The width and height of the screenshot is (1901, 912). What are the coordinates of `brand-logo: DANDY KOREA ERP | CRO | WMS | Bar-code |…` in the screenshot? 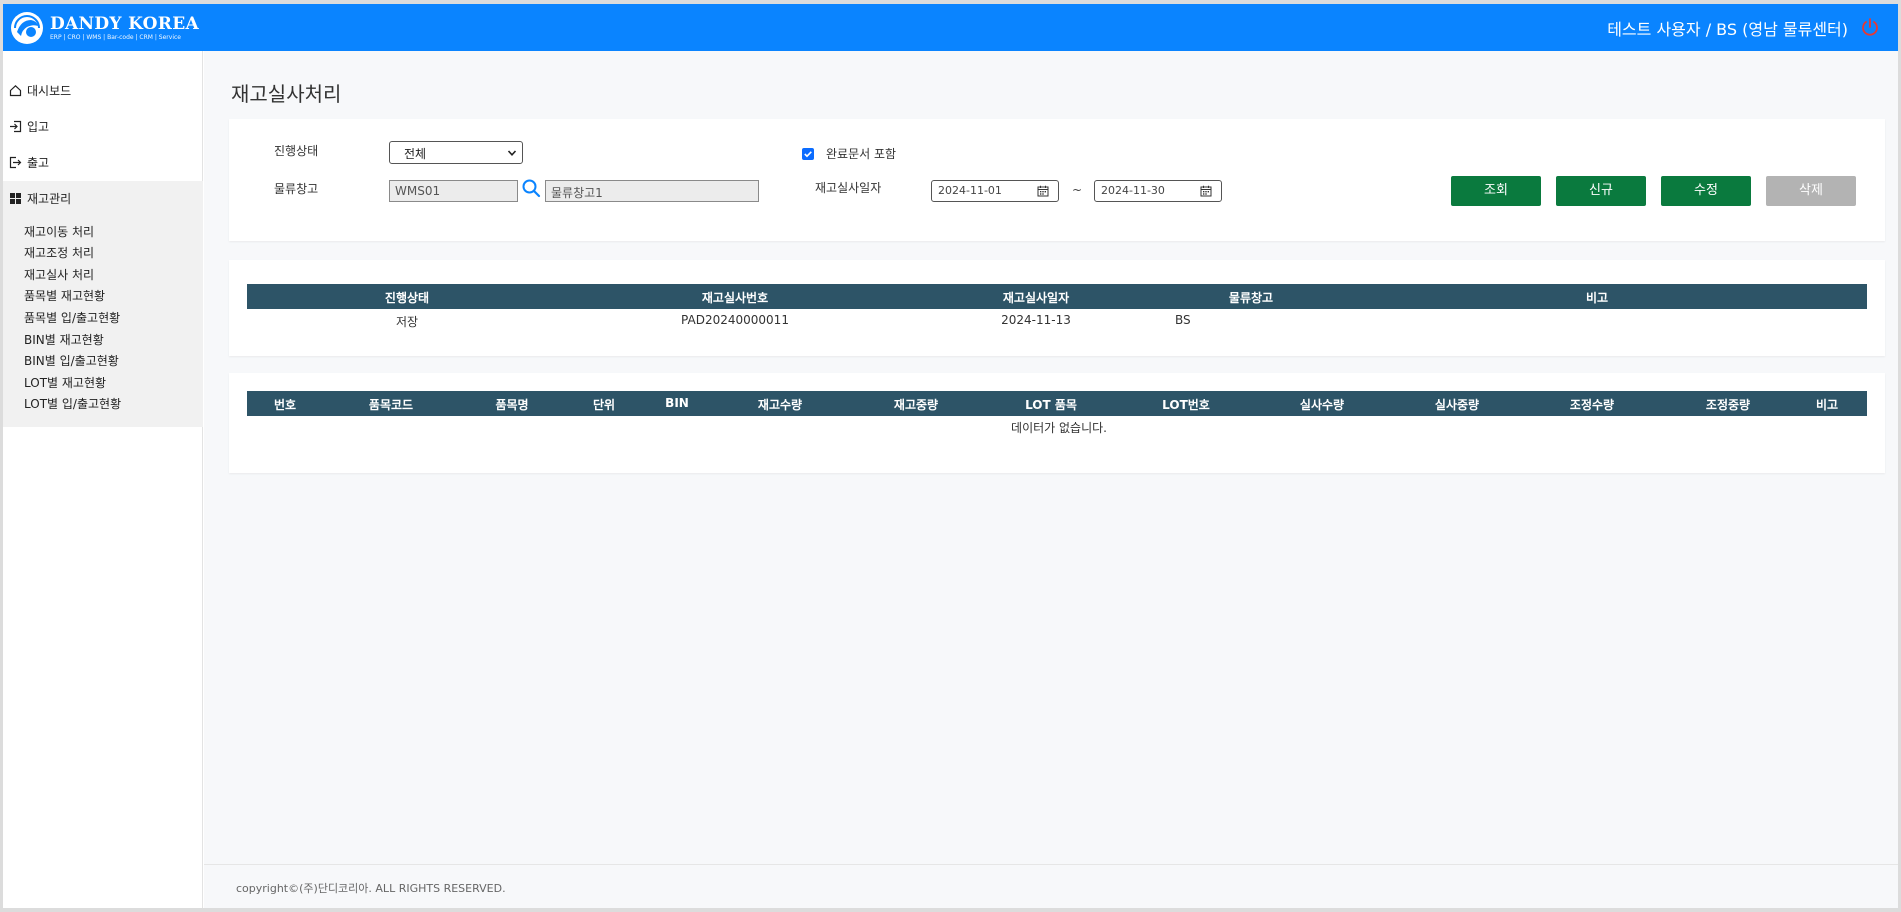 It's located at (104, 28).